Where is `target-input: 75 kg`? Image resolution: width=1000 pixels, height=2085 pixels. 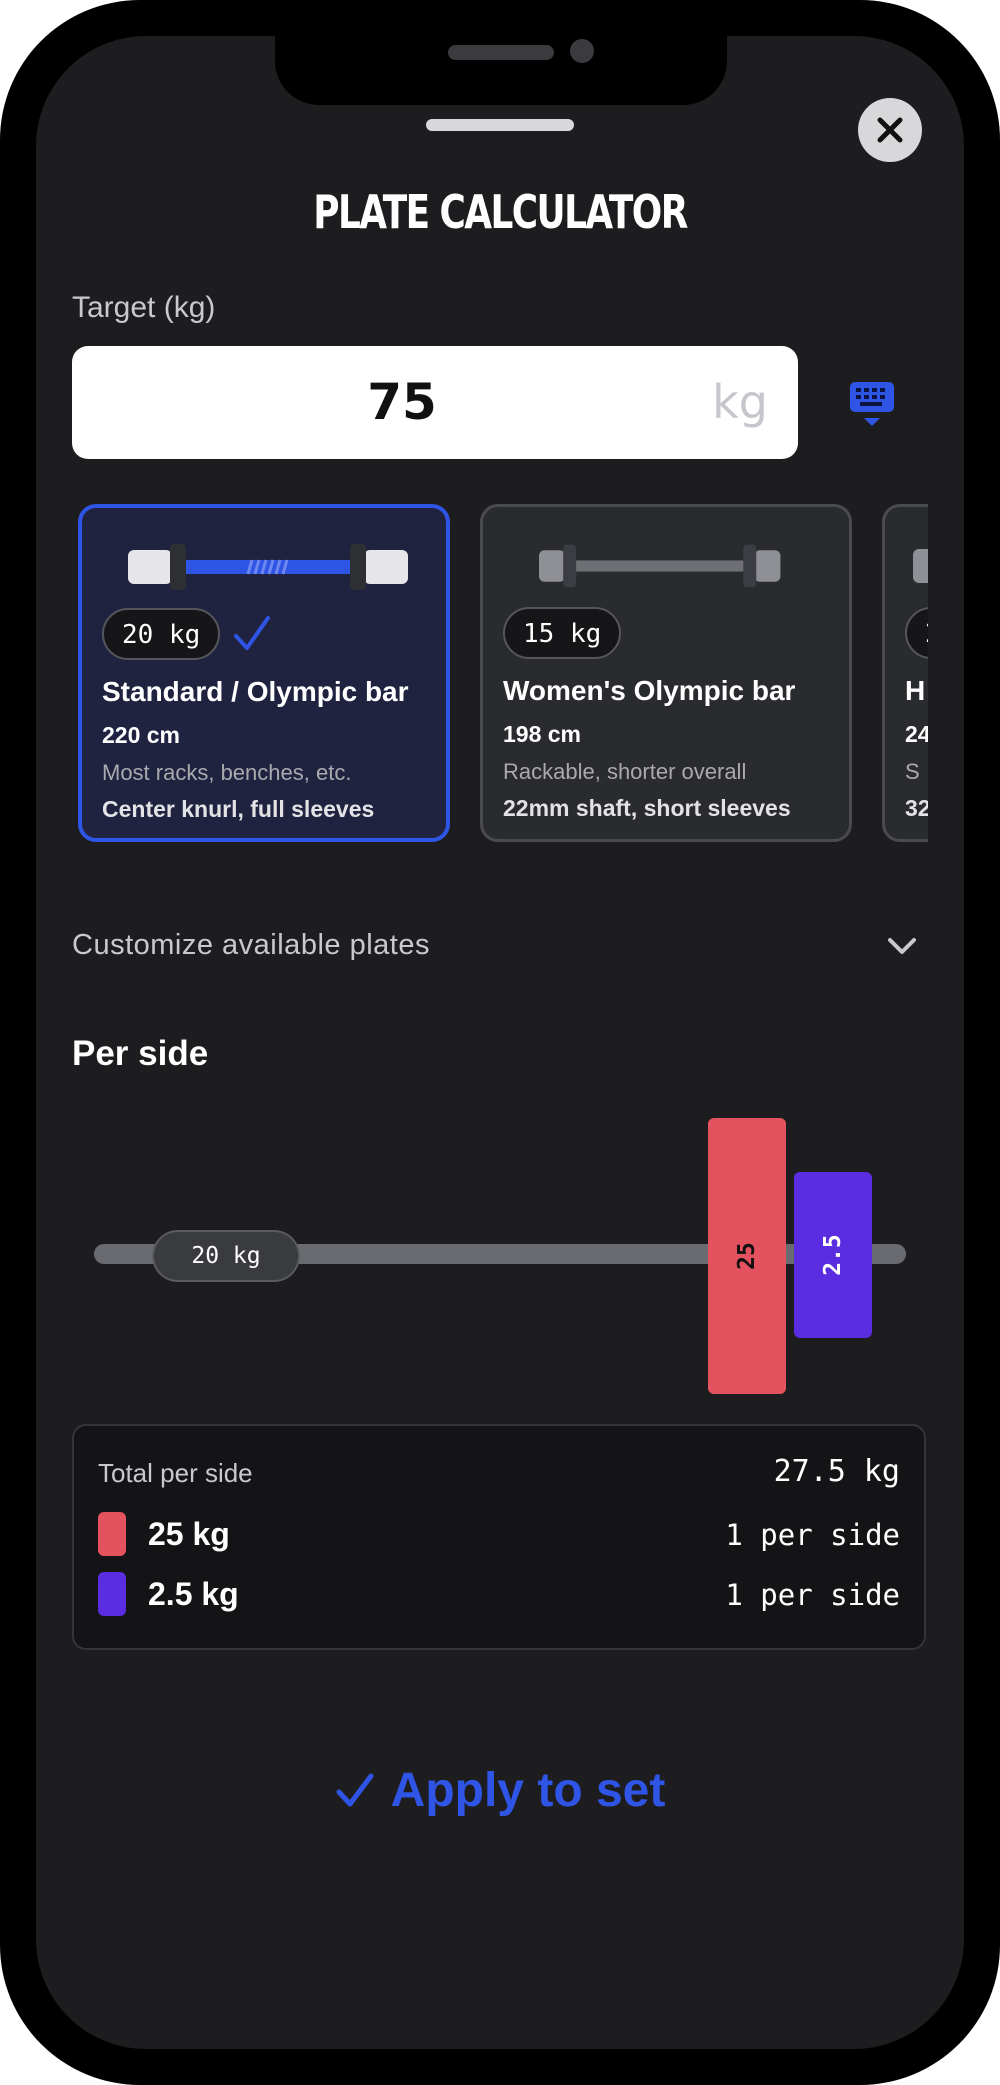 target-input: 75 kg is located at coordinates (435, 402).